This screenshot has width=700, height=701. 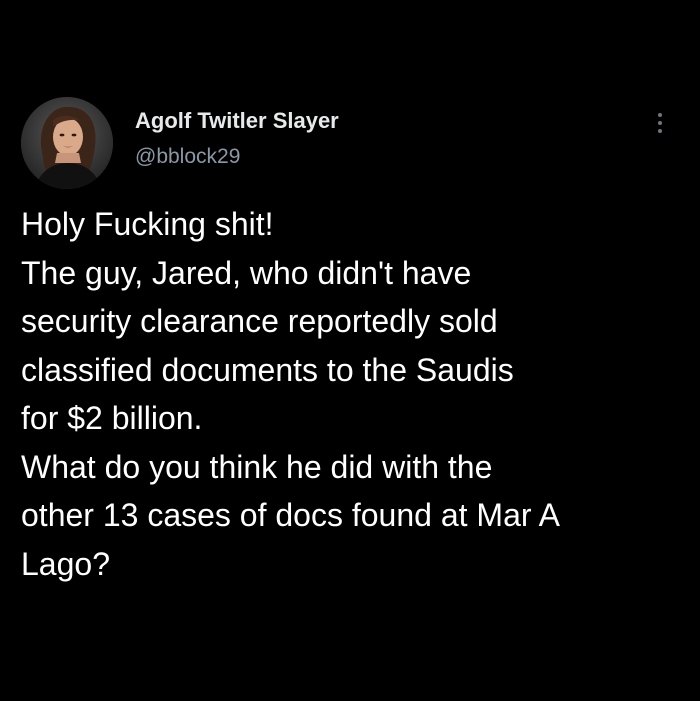 What do you see at coordinates (147, 224) in the screenshot?
I see `tweet-text-line: Holy Fucking shit!` at bounding box center [147, 224].